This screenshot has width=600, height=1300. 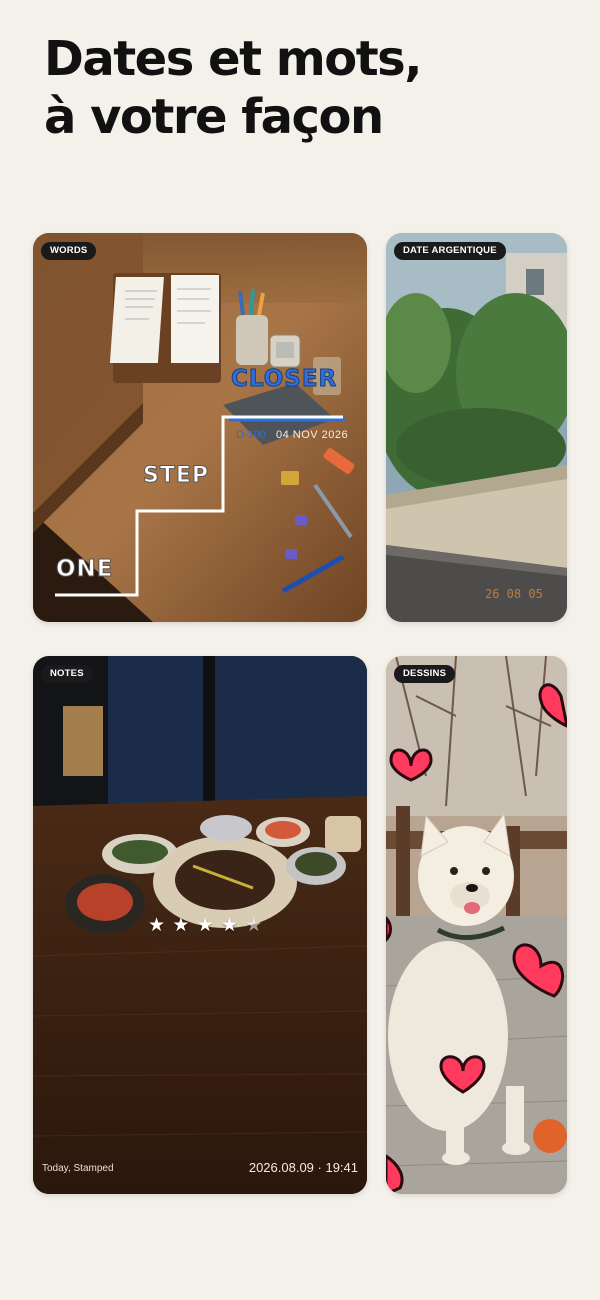 I want to click on sticker-date: 04 NOV 2026, so click(x=312, y=435).